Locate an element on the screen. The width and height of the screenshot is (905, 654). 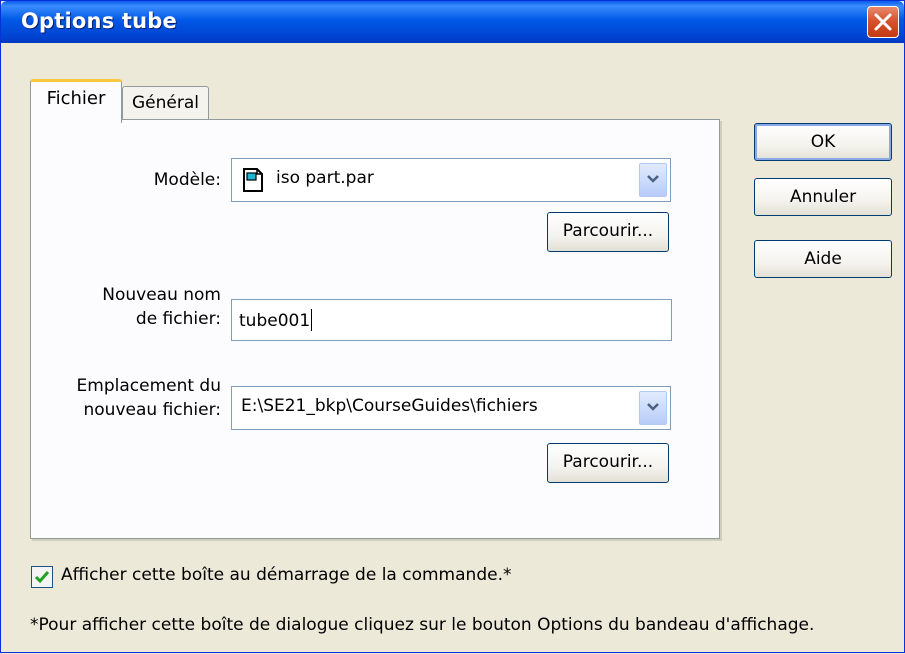
close-icon is located at coordinates (883, 22).